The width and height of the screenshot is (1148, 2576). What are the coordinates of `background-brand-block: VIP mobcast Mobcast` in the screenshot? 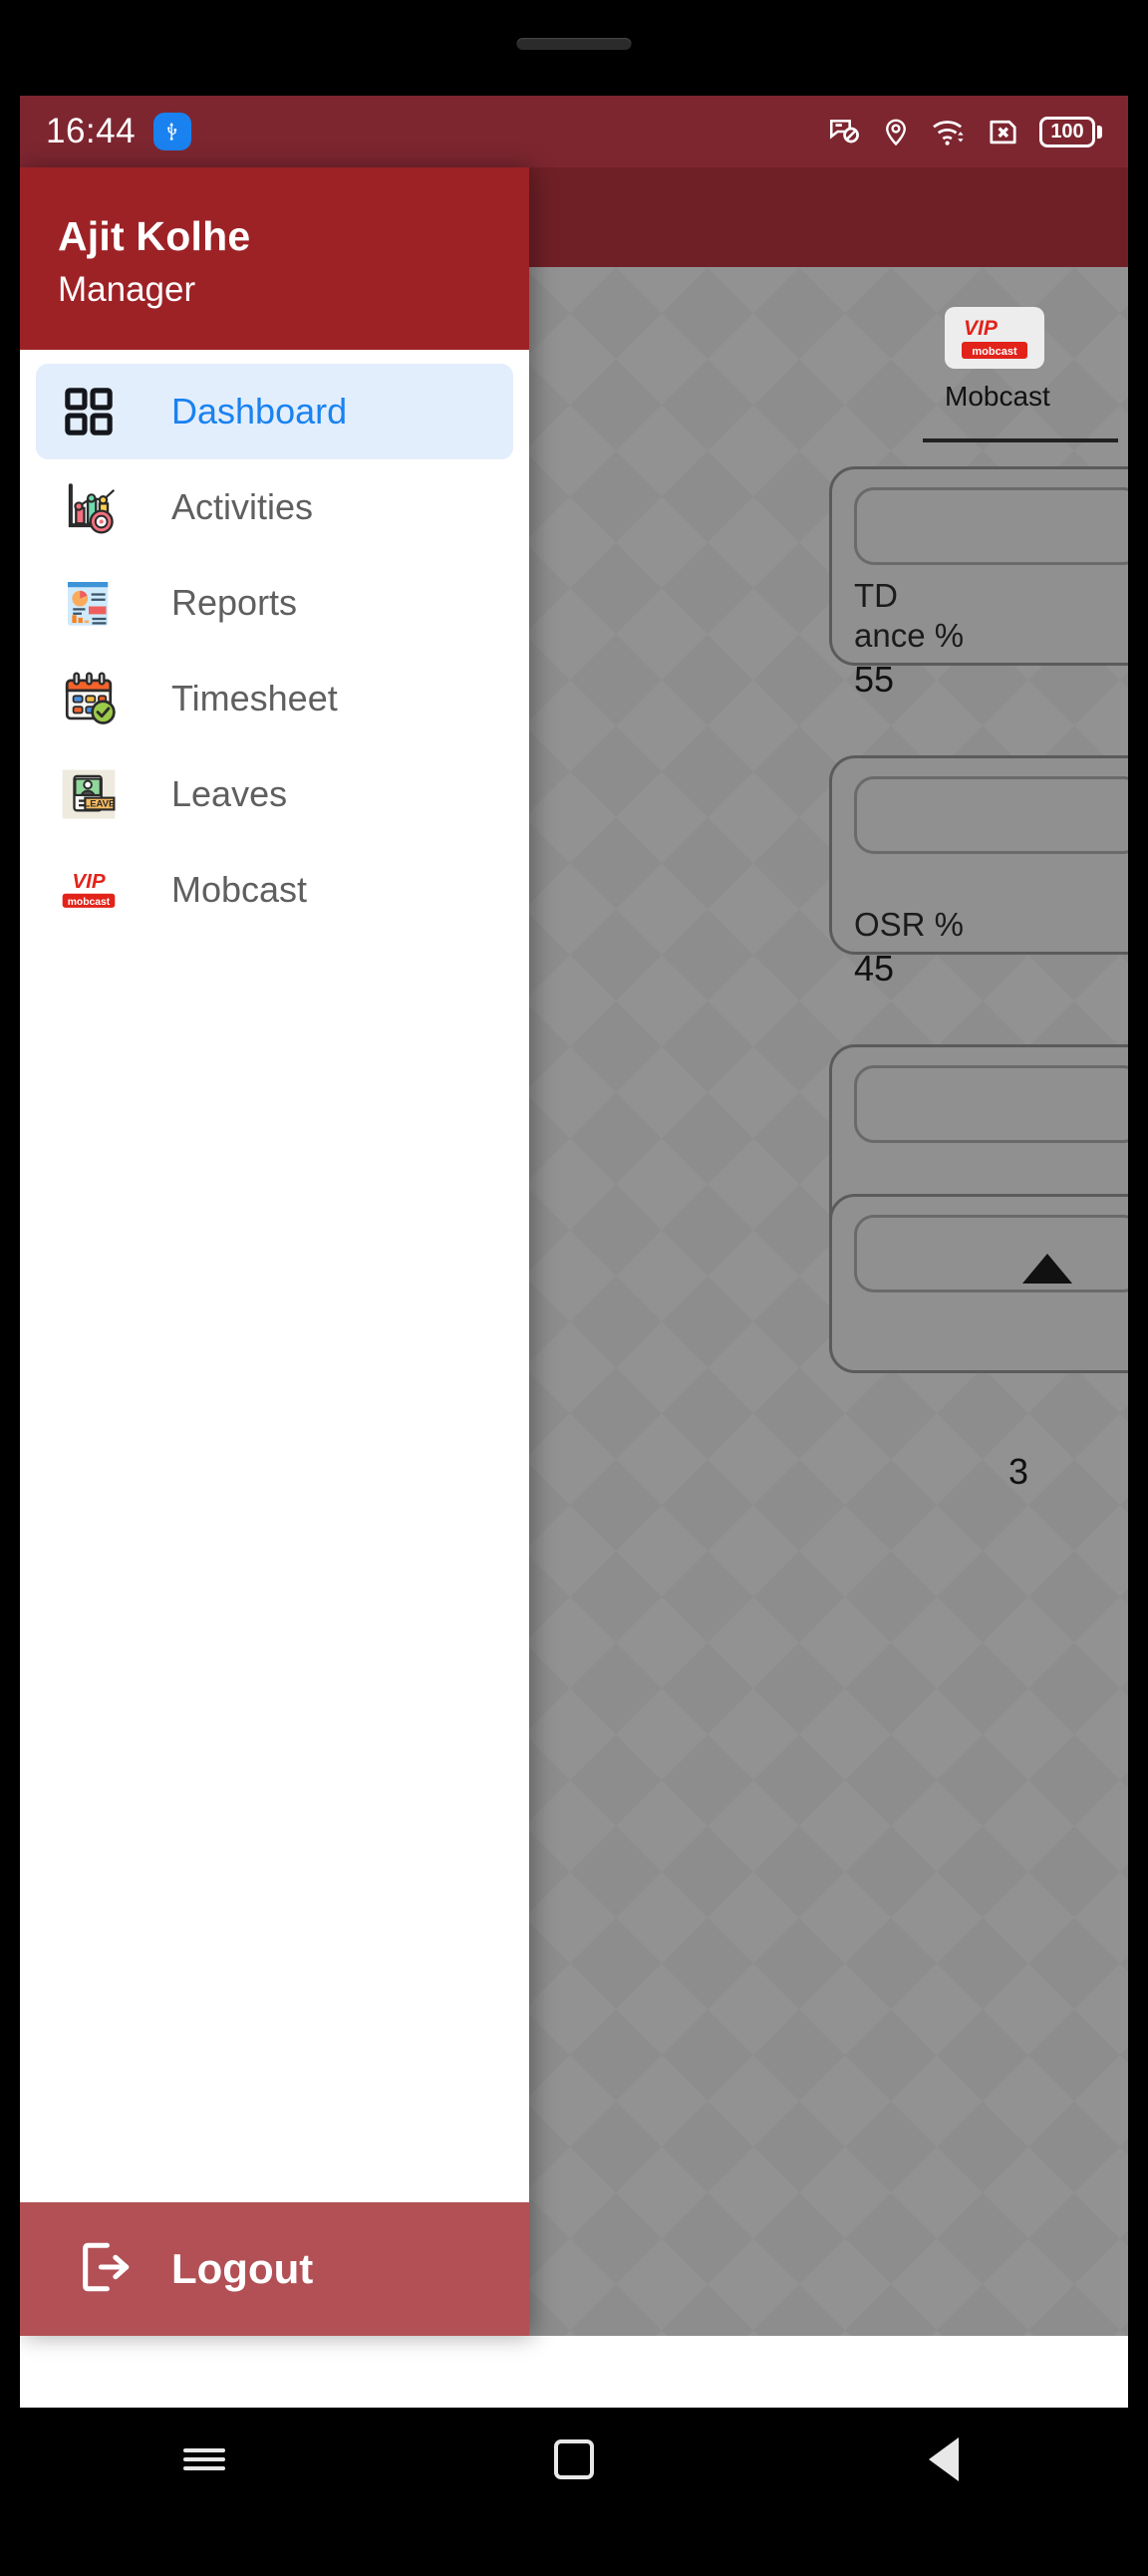 It's located at (997, 360).